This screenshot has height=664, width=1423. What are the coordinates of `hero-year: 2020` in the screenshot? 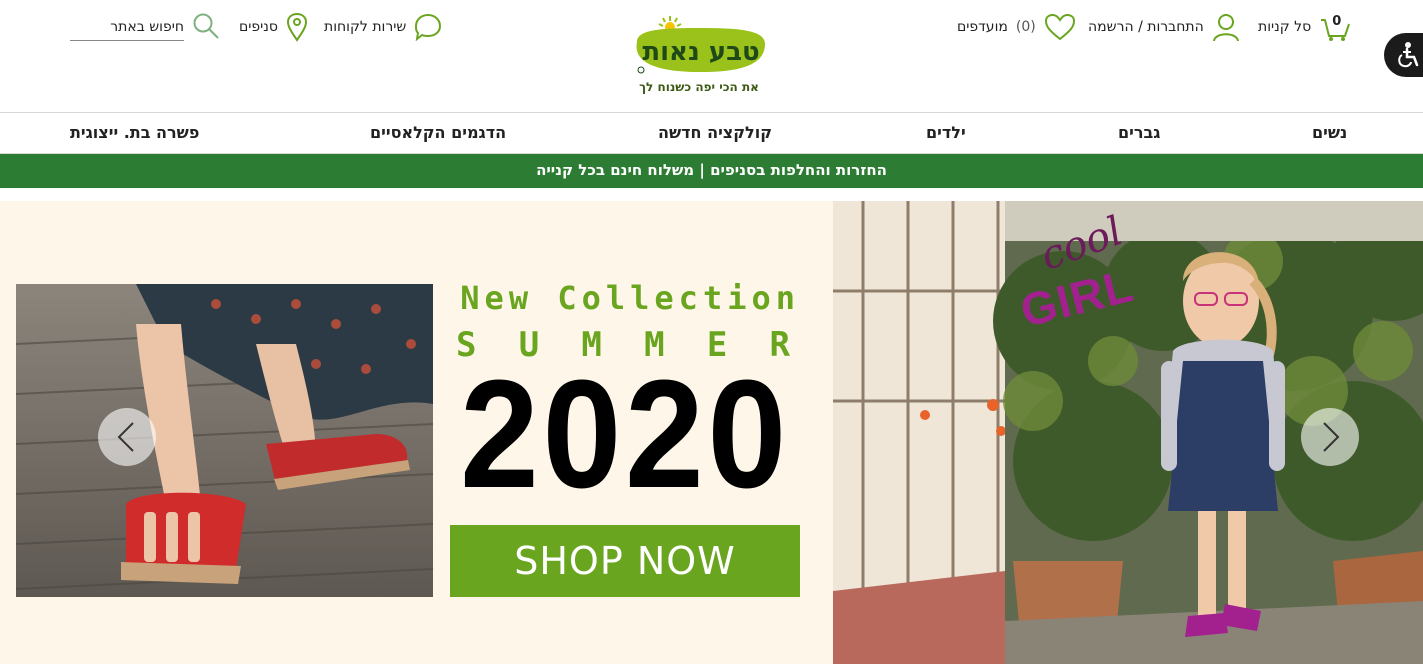 It's located at (625, 434).